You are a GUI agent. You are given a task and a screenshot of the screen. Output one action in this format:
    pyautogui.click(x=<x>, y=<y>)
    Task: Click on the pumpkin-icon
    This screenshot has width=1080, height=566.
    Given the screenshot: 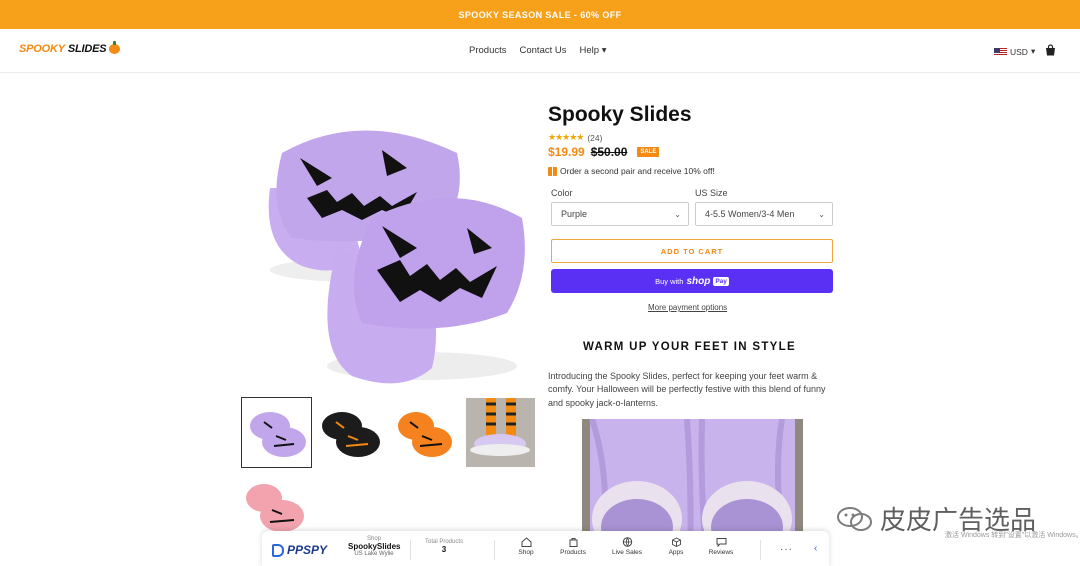 What is the action you would take?
    pyautogui.click(x=115, y=47)
    